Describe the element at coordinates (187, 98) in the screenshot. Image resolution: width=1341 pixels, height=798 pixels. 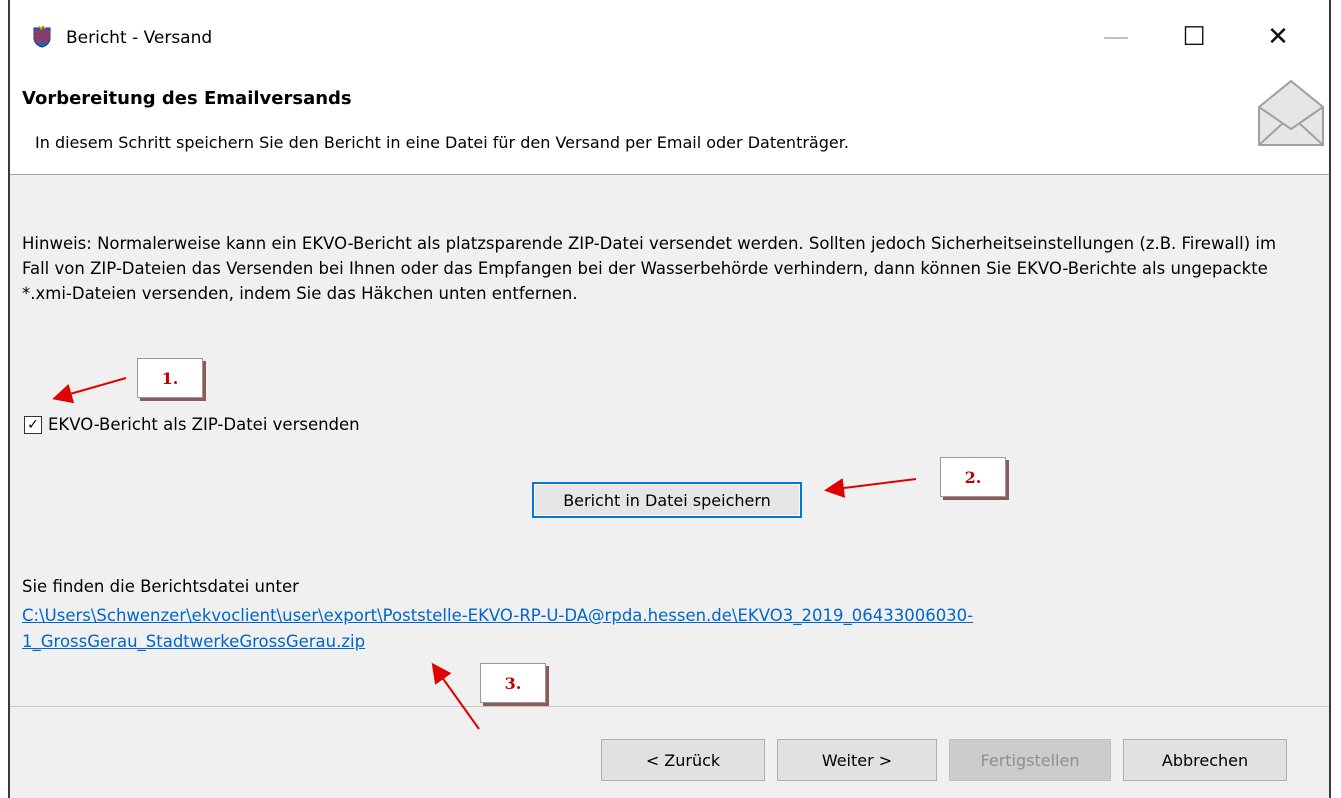
I see `page-title: Vorbereitung des Emailversands` at that location.